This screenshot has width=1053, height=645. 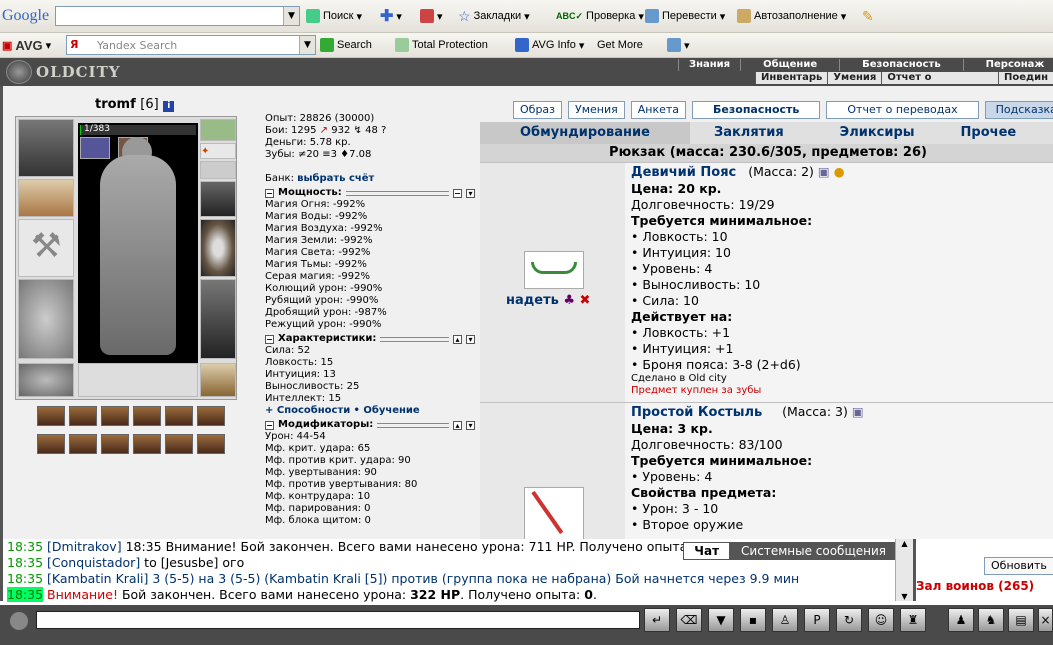 What do you see at coordinates (961, 620) in the screenshot?
I see `person-icon: ♟` at bounding box center [961, 620].